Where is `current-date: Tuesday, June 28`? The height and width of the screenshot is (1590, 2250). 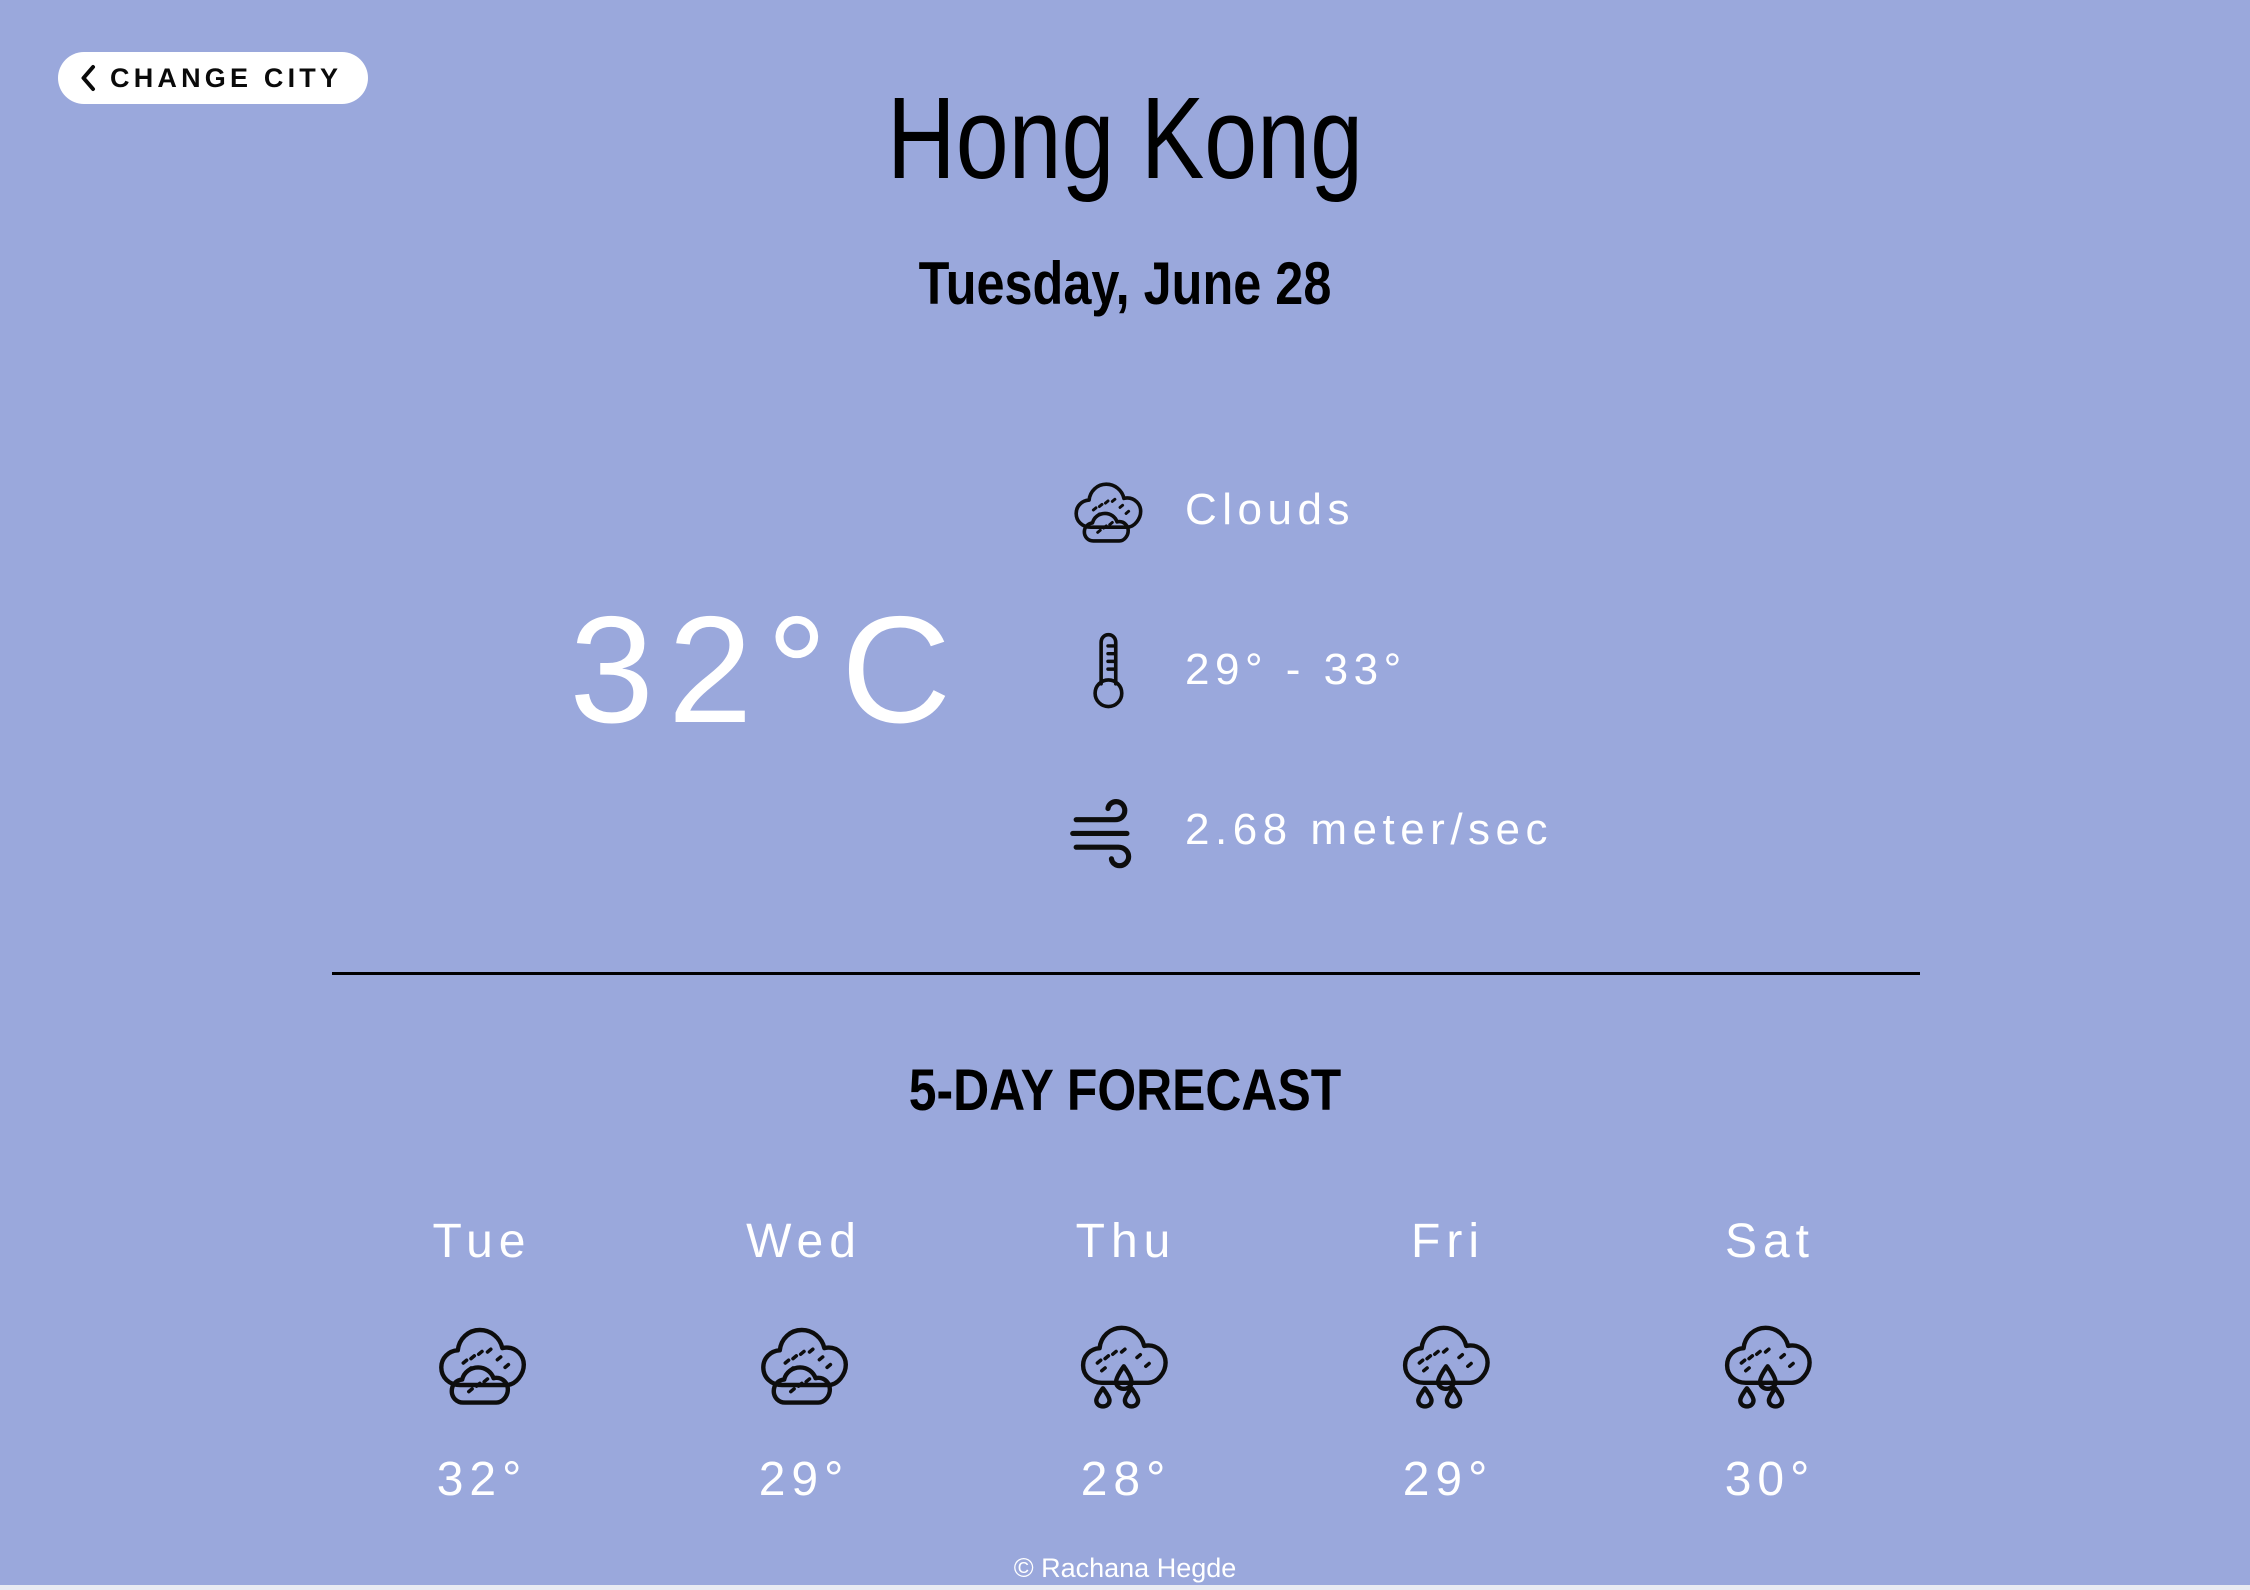
current-date: Tuesday, June 28 is located at coordinates (1125, 283).